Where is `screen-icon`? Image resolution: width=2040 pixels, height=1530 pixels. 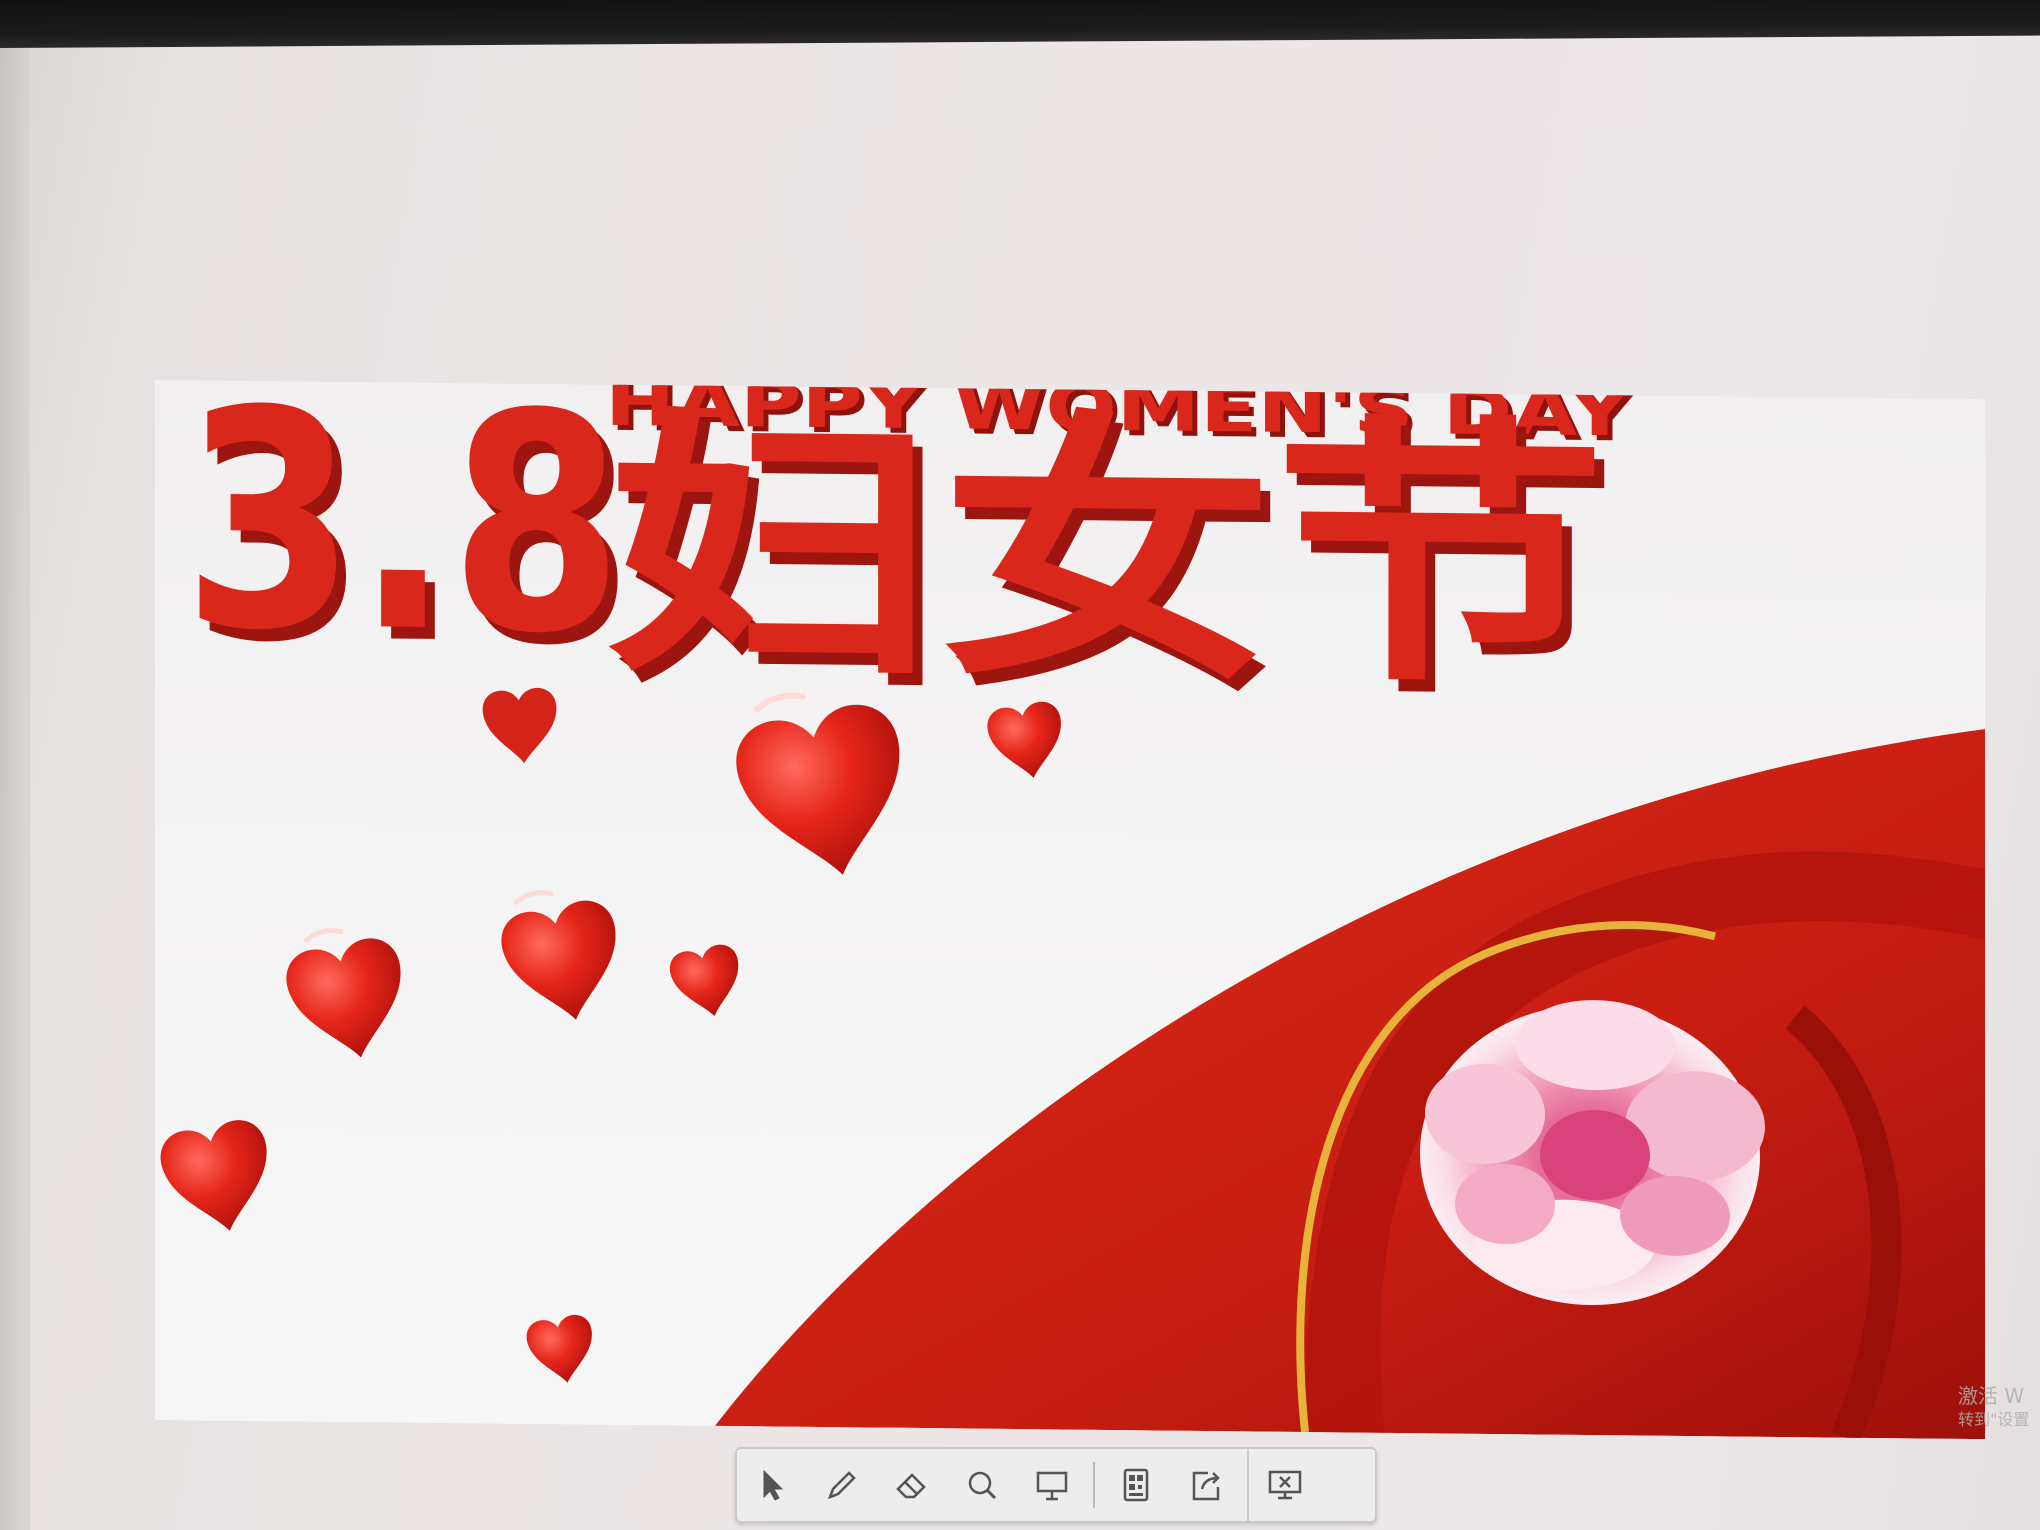
screen-icon is located at coordinates (1052, 1486).